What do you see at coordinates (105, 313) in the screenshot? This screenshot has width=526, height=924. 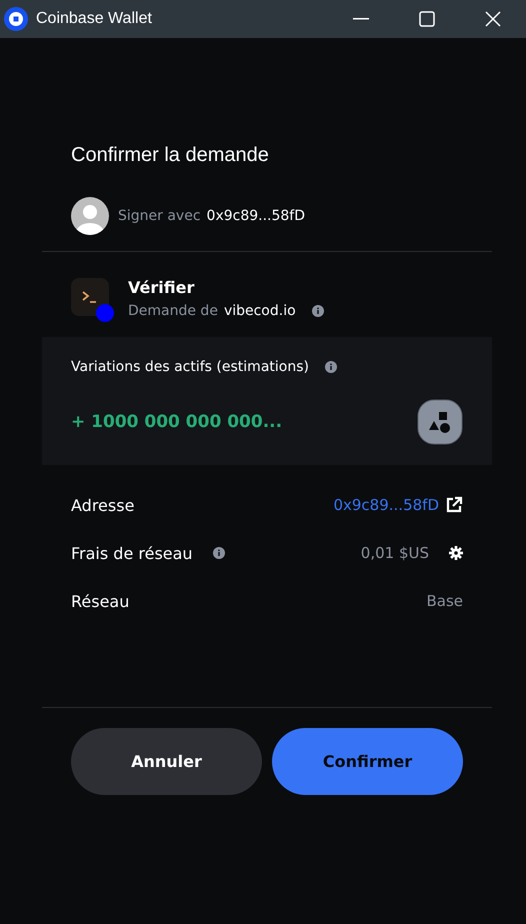 I see `status-dot` at bounding box center [105, 313].